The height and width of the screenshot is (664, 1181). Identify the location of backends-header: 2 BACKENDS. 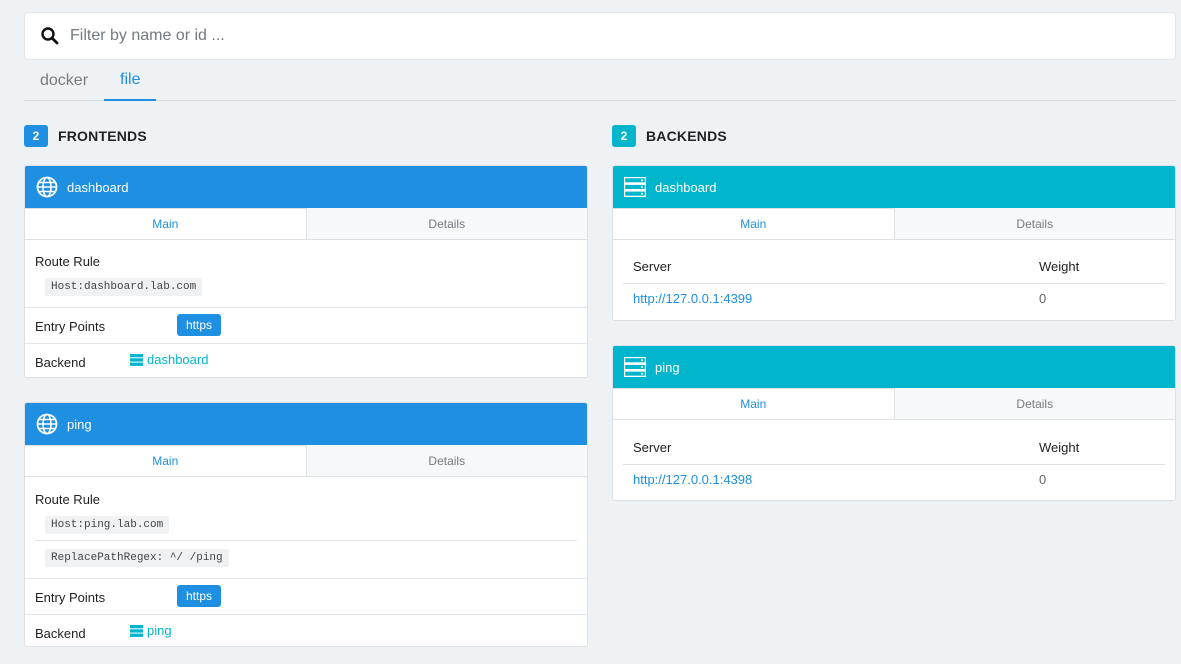
(669, 136).